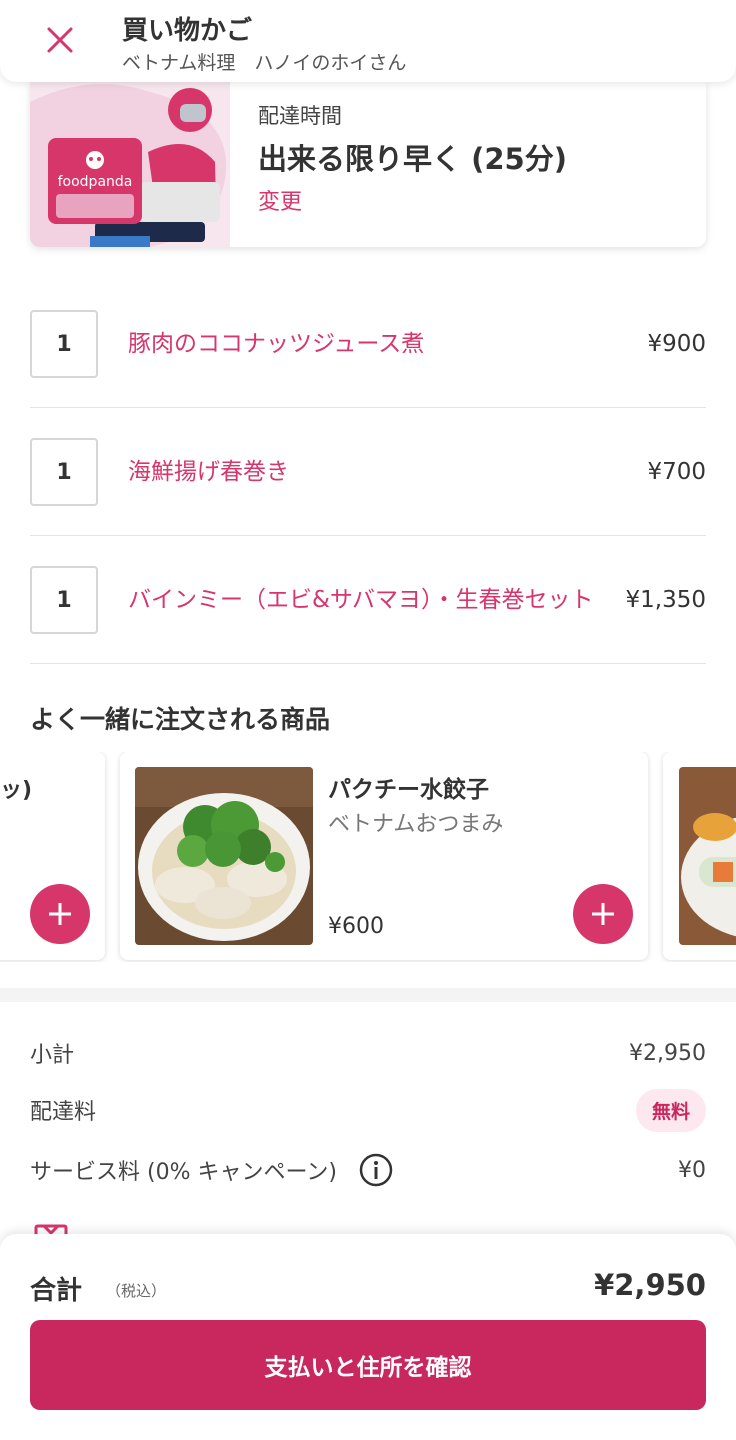 The image size is (736, 1440). What do you see at coordinates (264, 63) in the screenshot?
I see `restaurant-name: ベトナム料理 ハノイのホイさん` at bounding box center [264, 63].